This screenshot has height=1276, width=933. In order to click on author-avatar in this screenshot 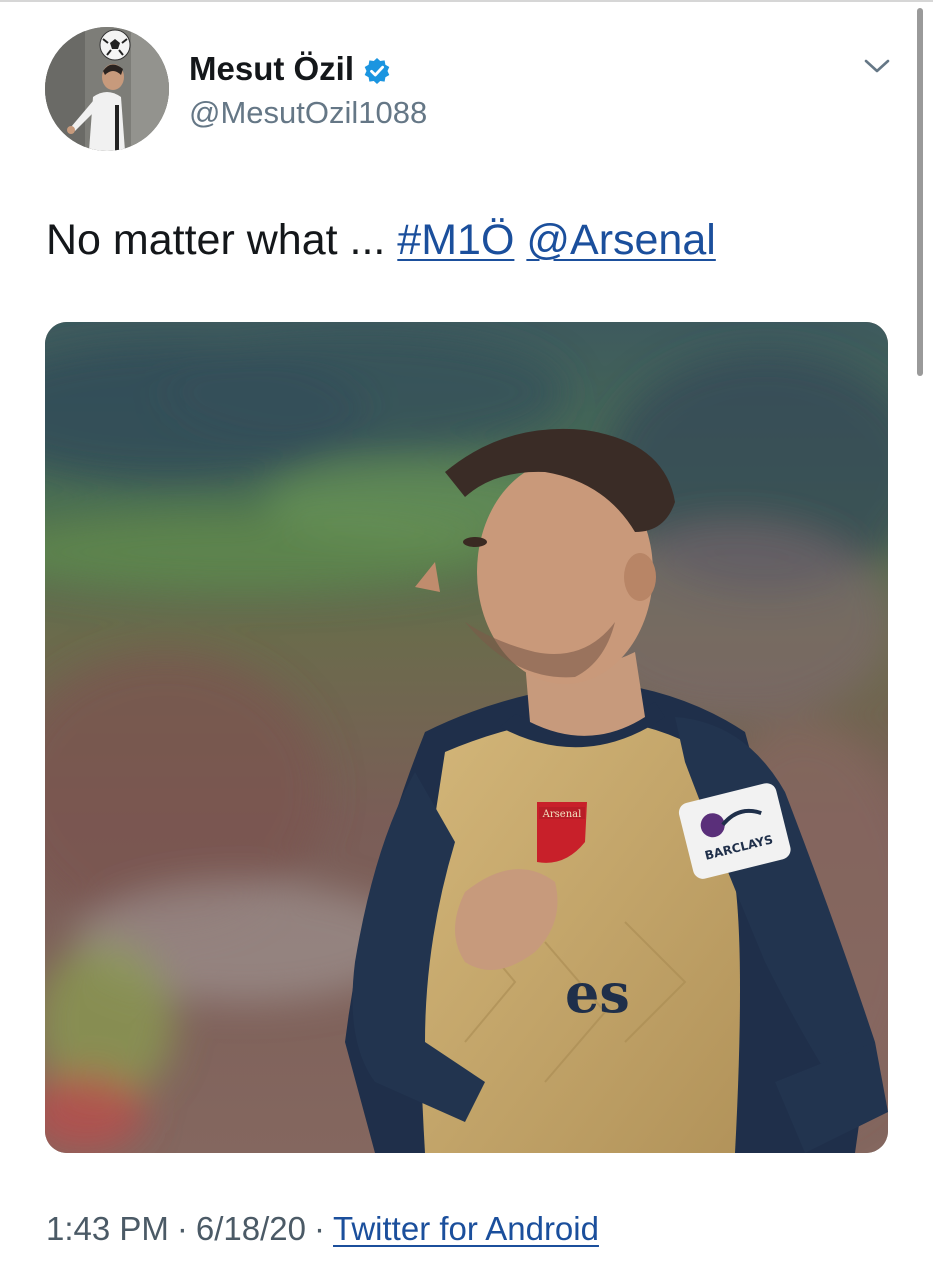, I will do `click(107, 89)`.